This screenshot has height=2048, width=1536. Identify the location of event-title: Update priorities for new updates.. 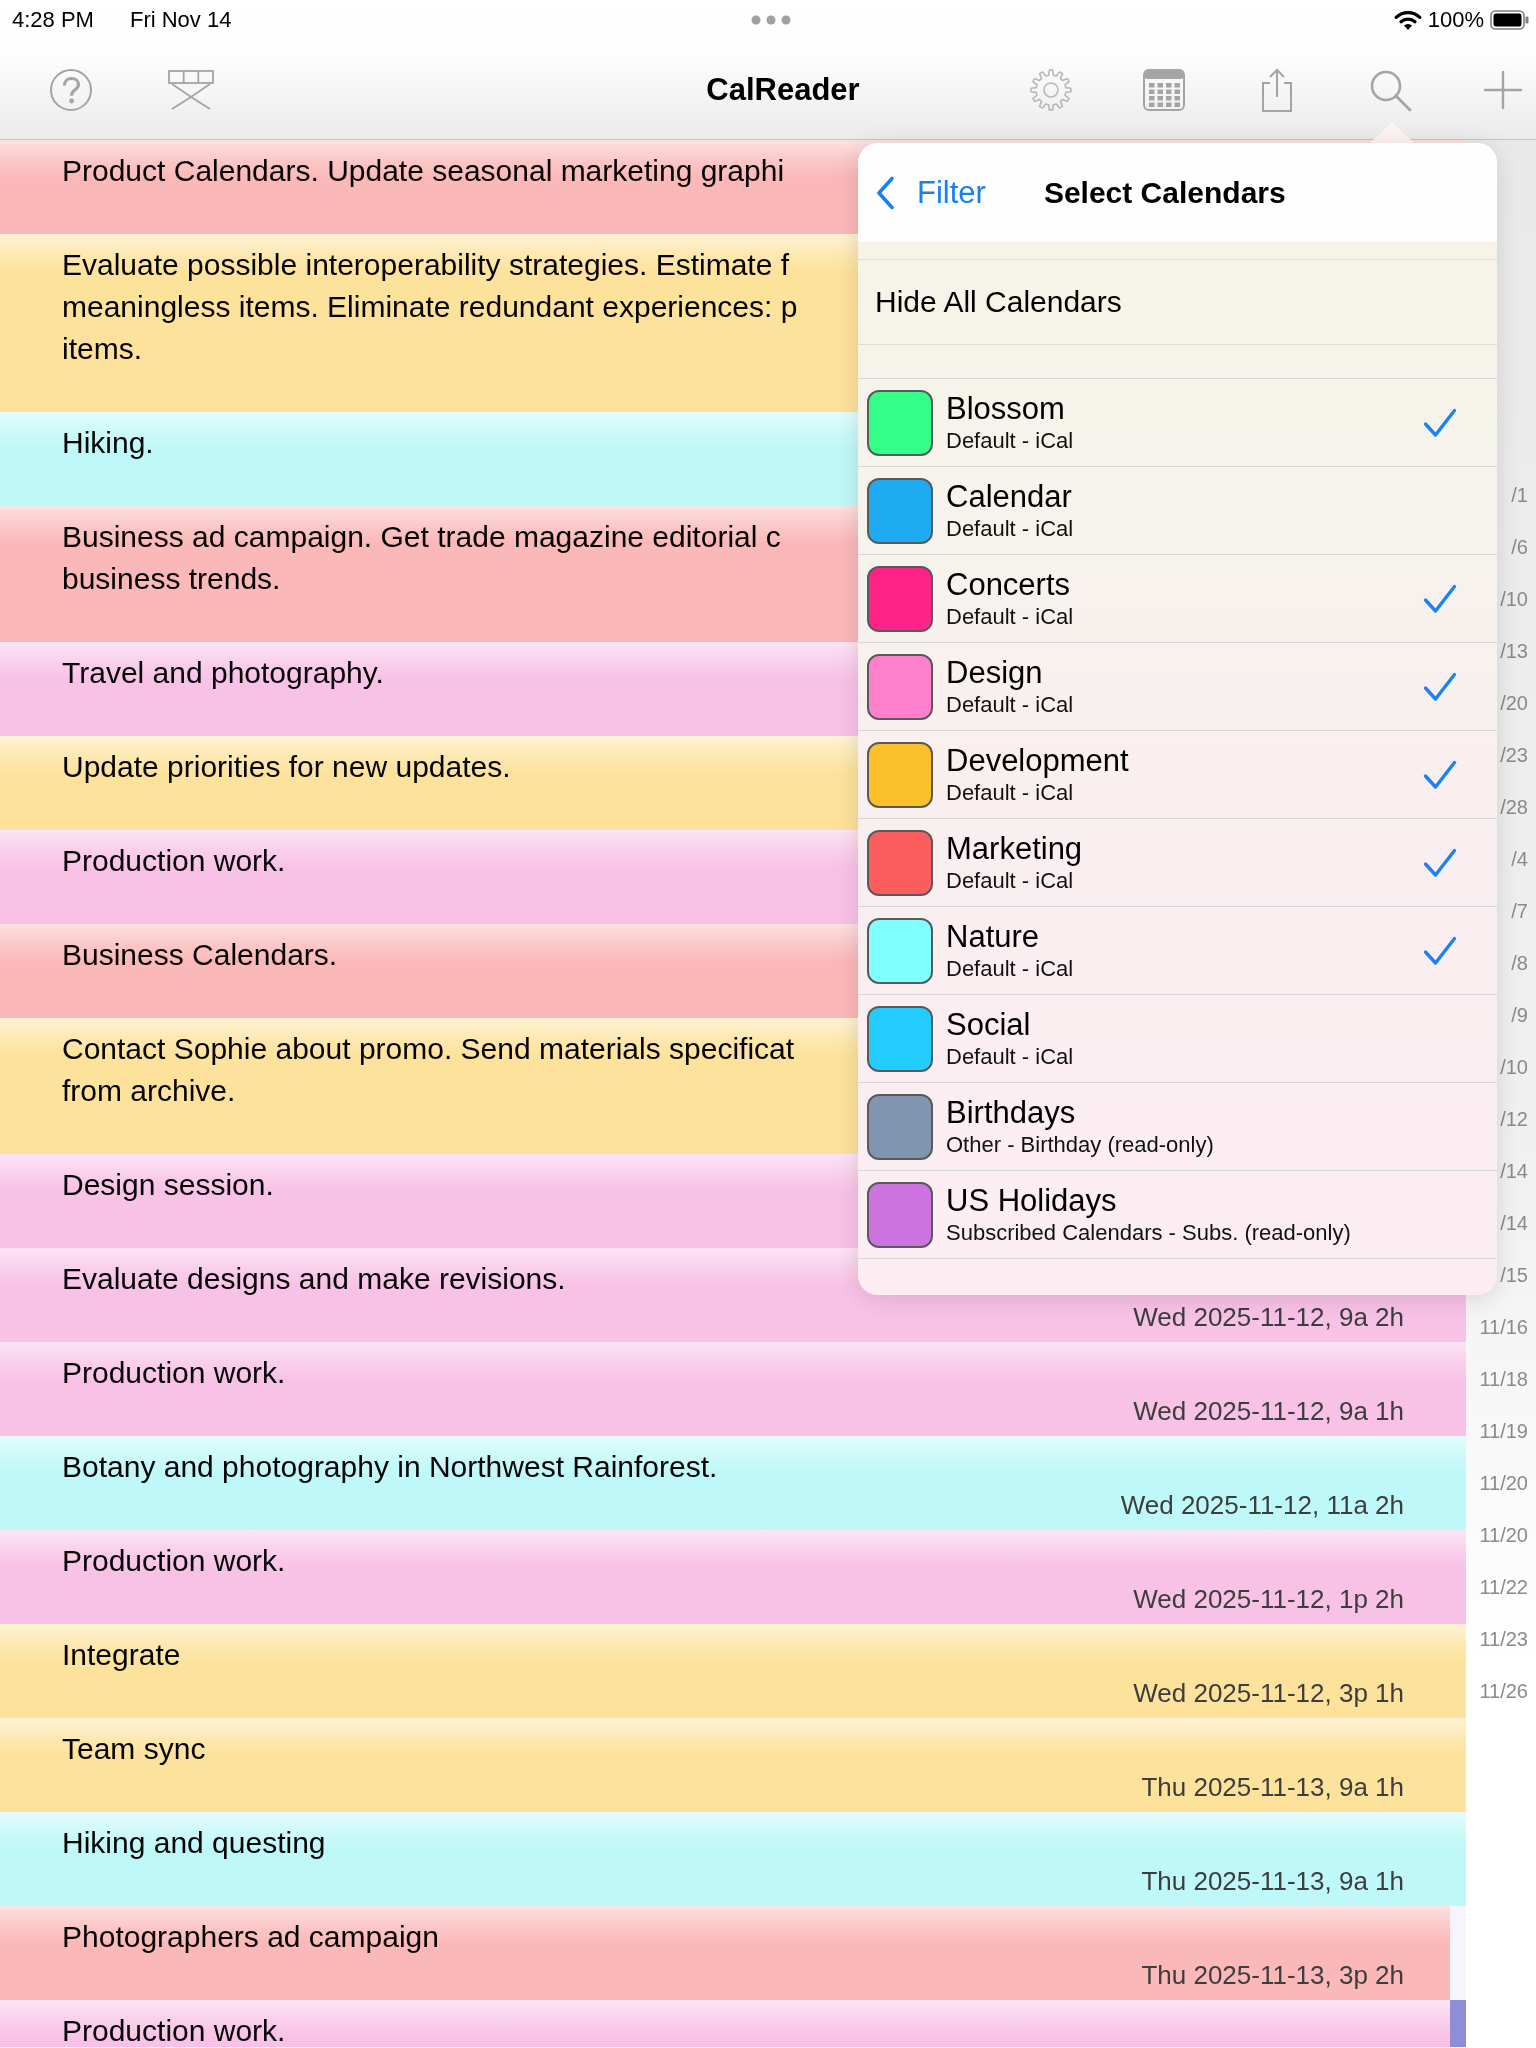
(286, 767).